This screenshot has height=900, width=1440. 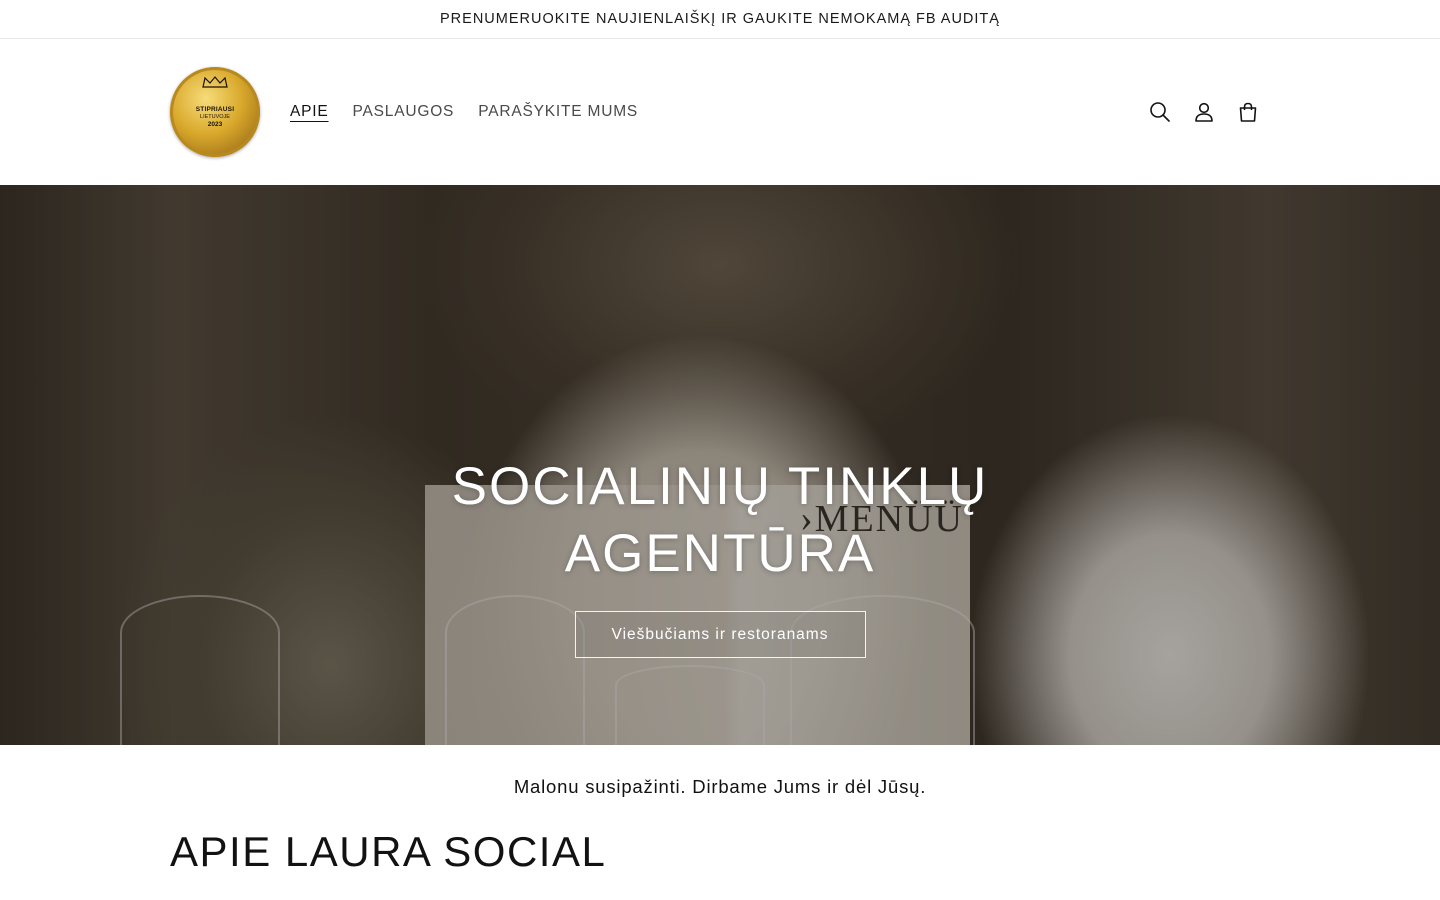 I want to click on header-icons, so click(x=1204, y=112).